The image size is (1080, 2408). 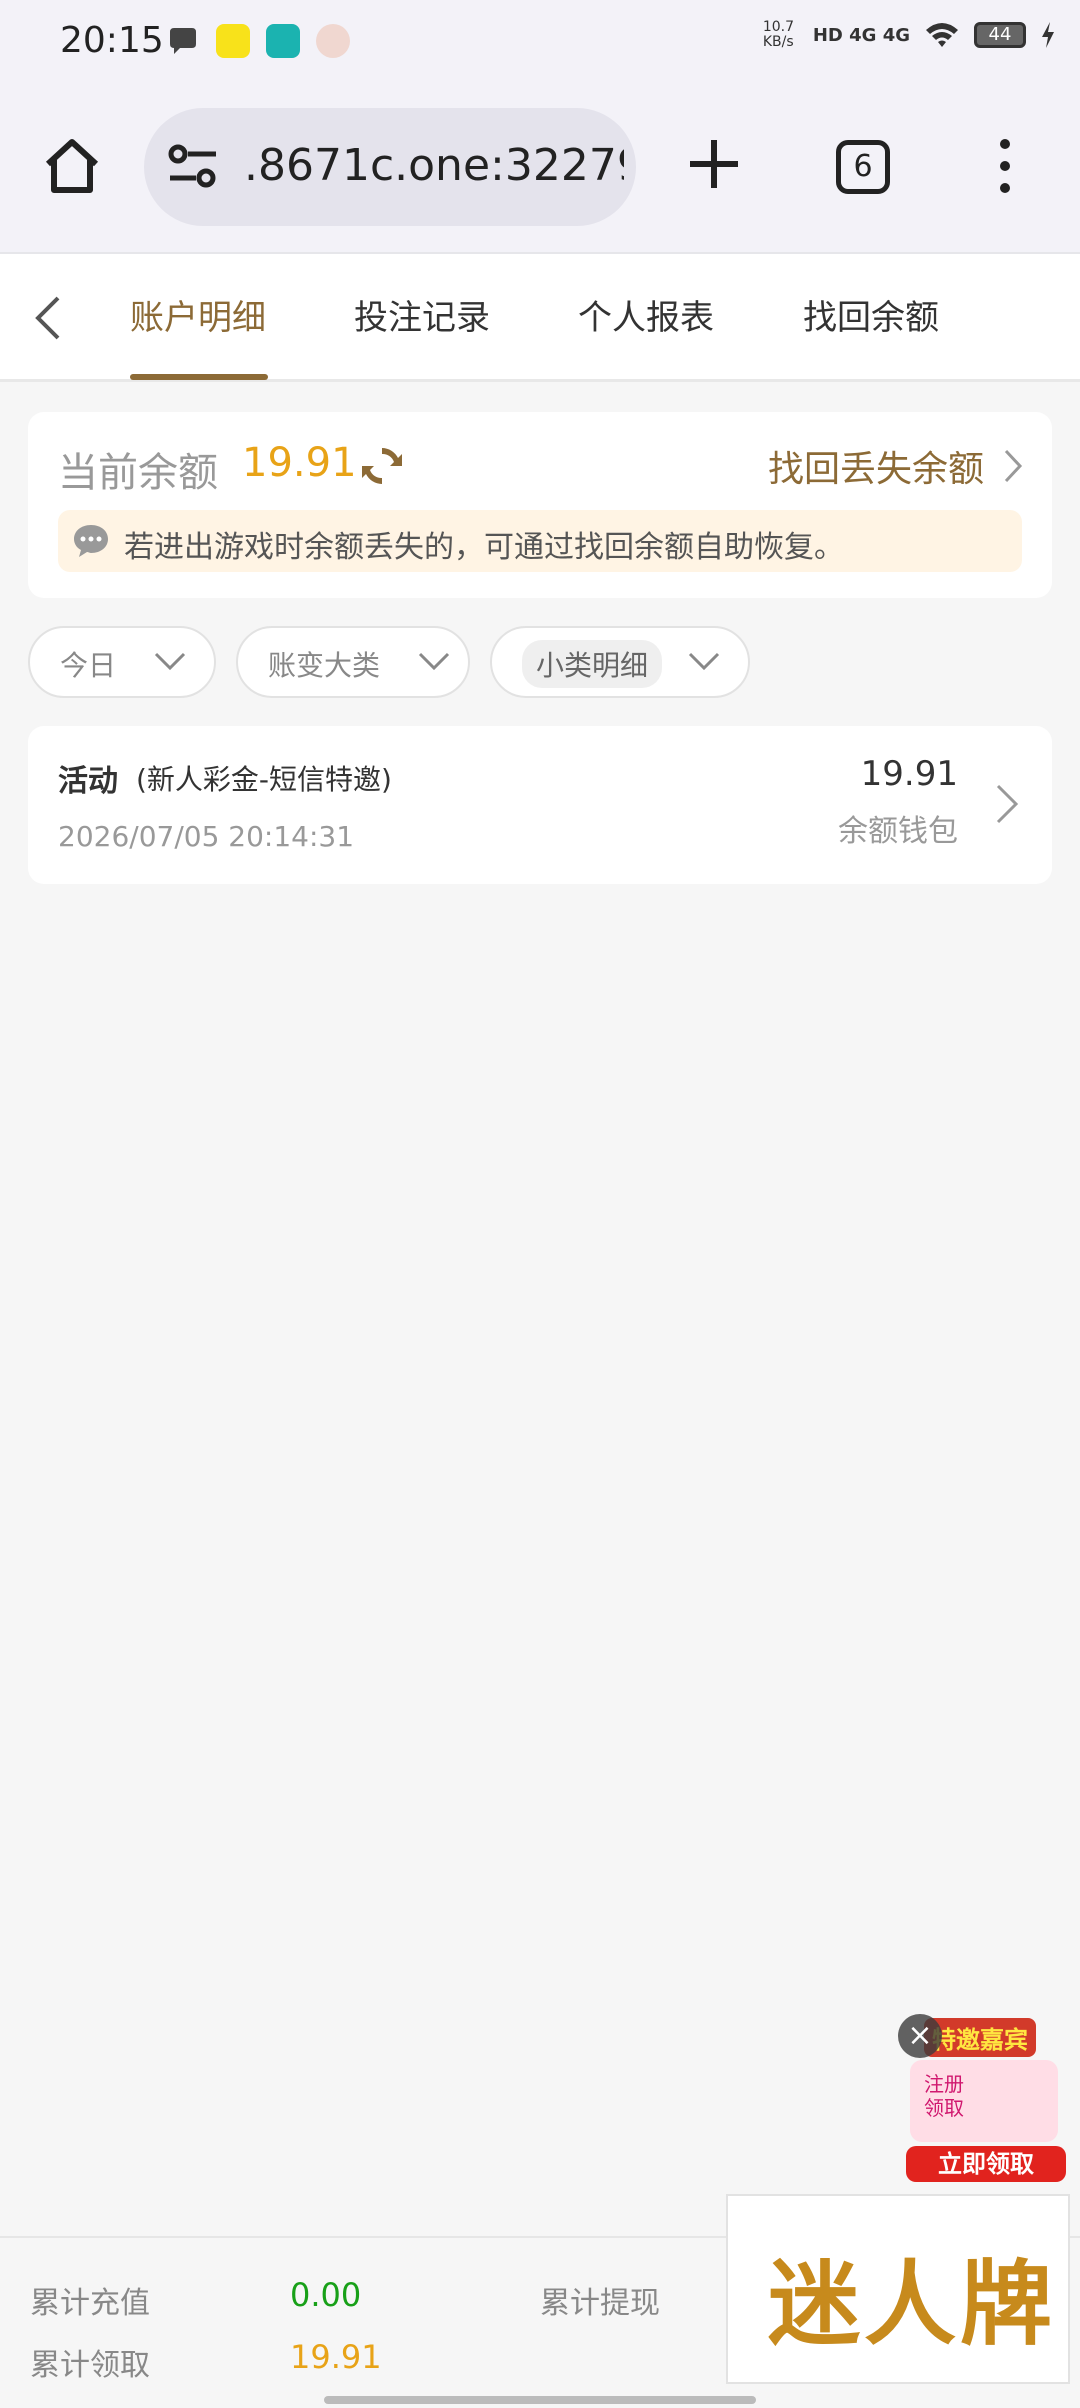 I want to click on subcategory-filter-dropdown: 小类明细, so click(x=620, y=662).